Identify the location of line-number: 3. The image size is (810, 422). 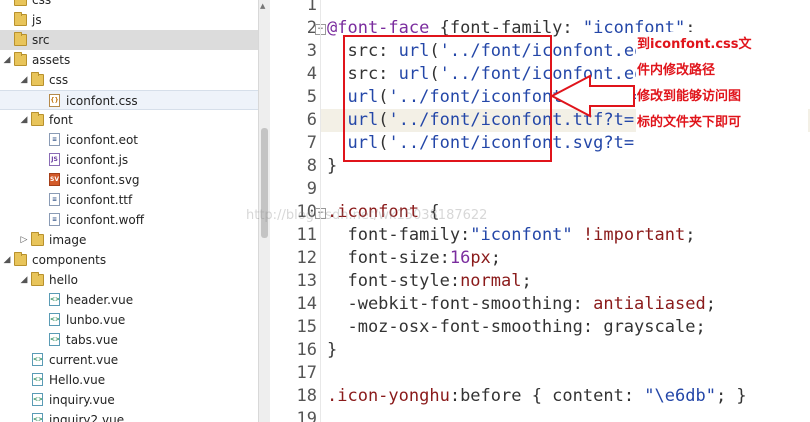
(311, 51).